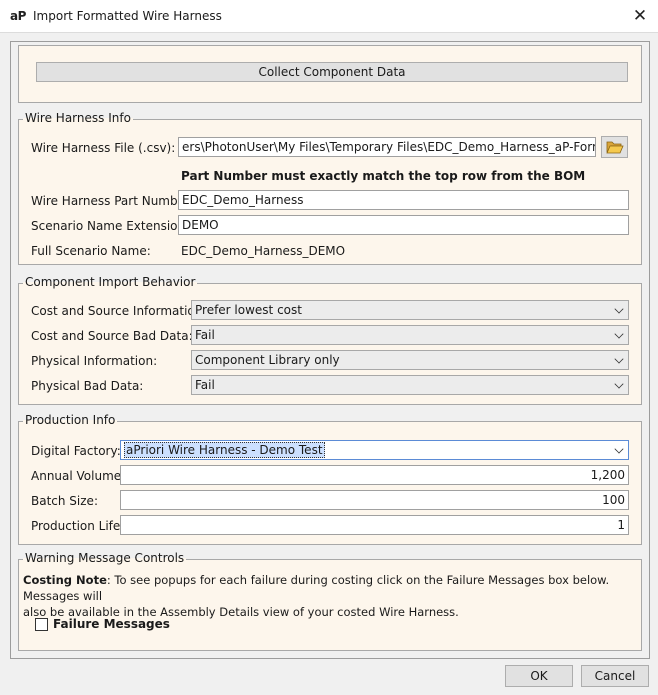 The height and width of the screenshot is (695, 658). I want to click on scenario-extension-input: DEMO, so click(403, 225).